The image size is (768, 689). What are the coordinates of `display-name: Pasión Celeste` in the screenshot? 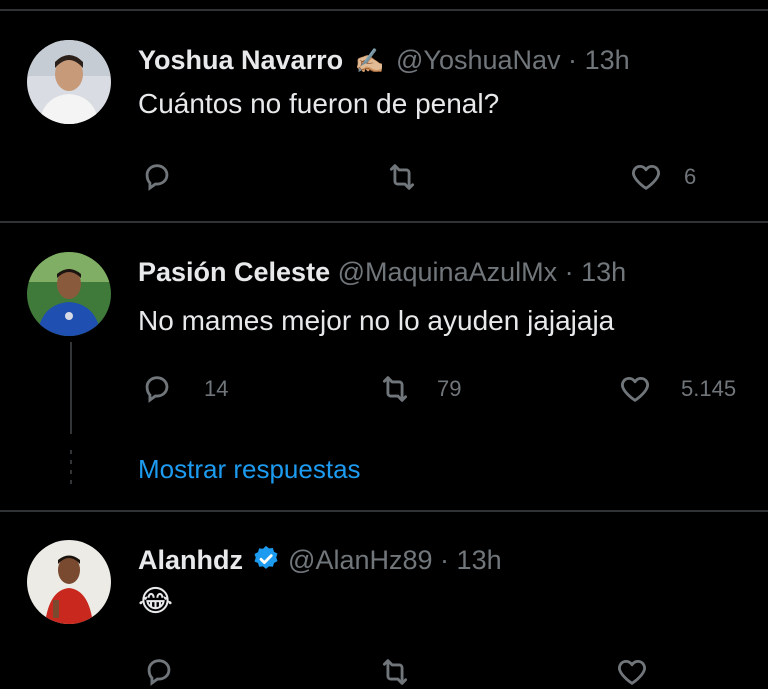 It's located at (234, 272).